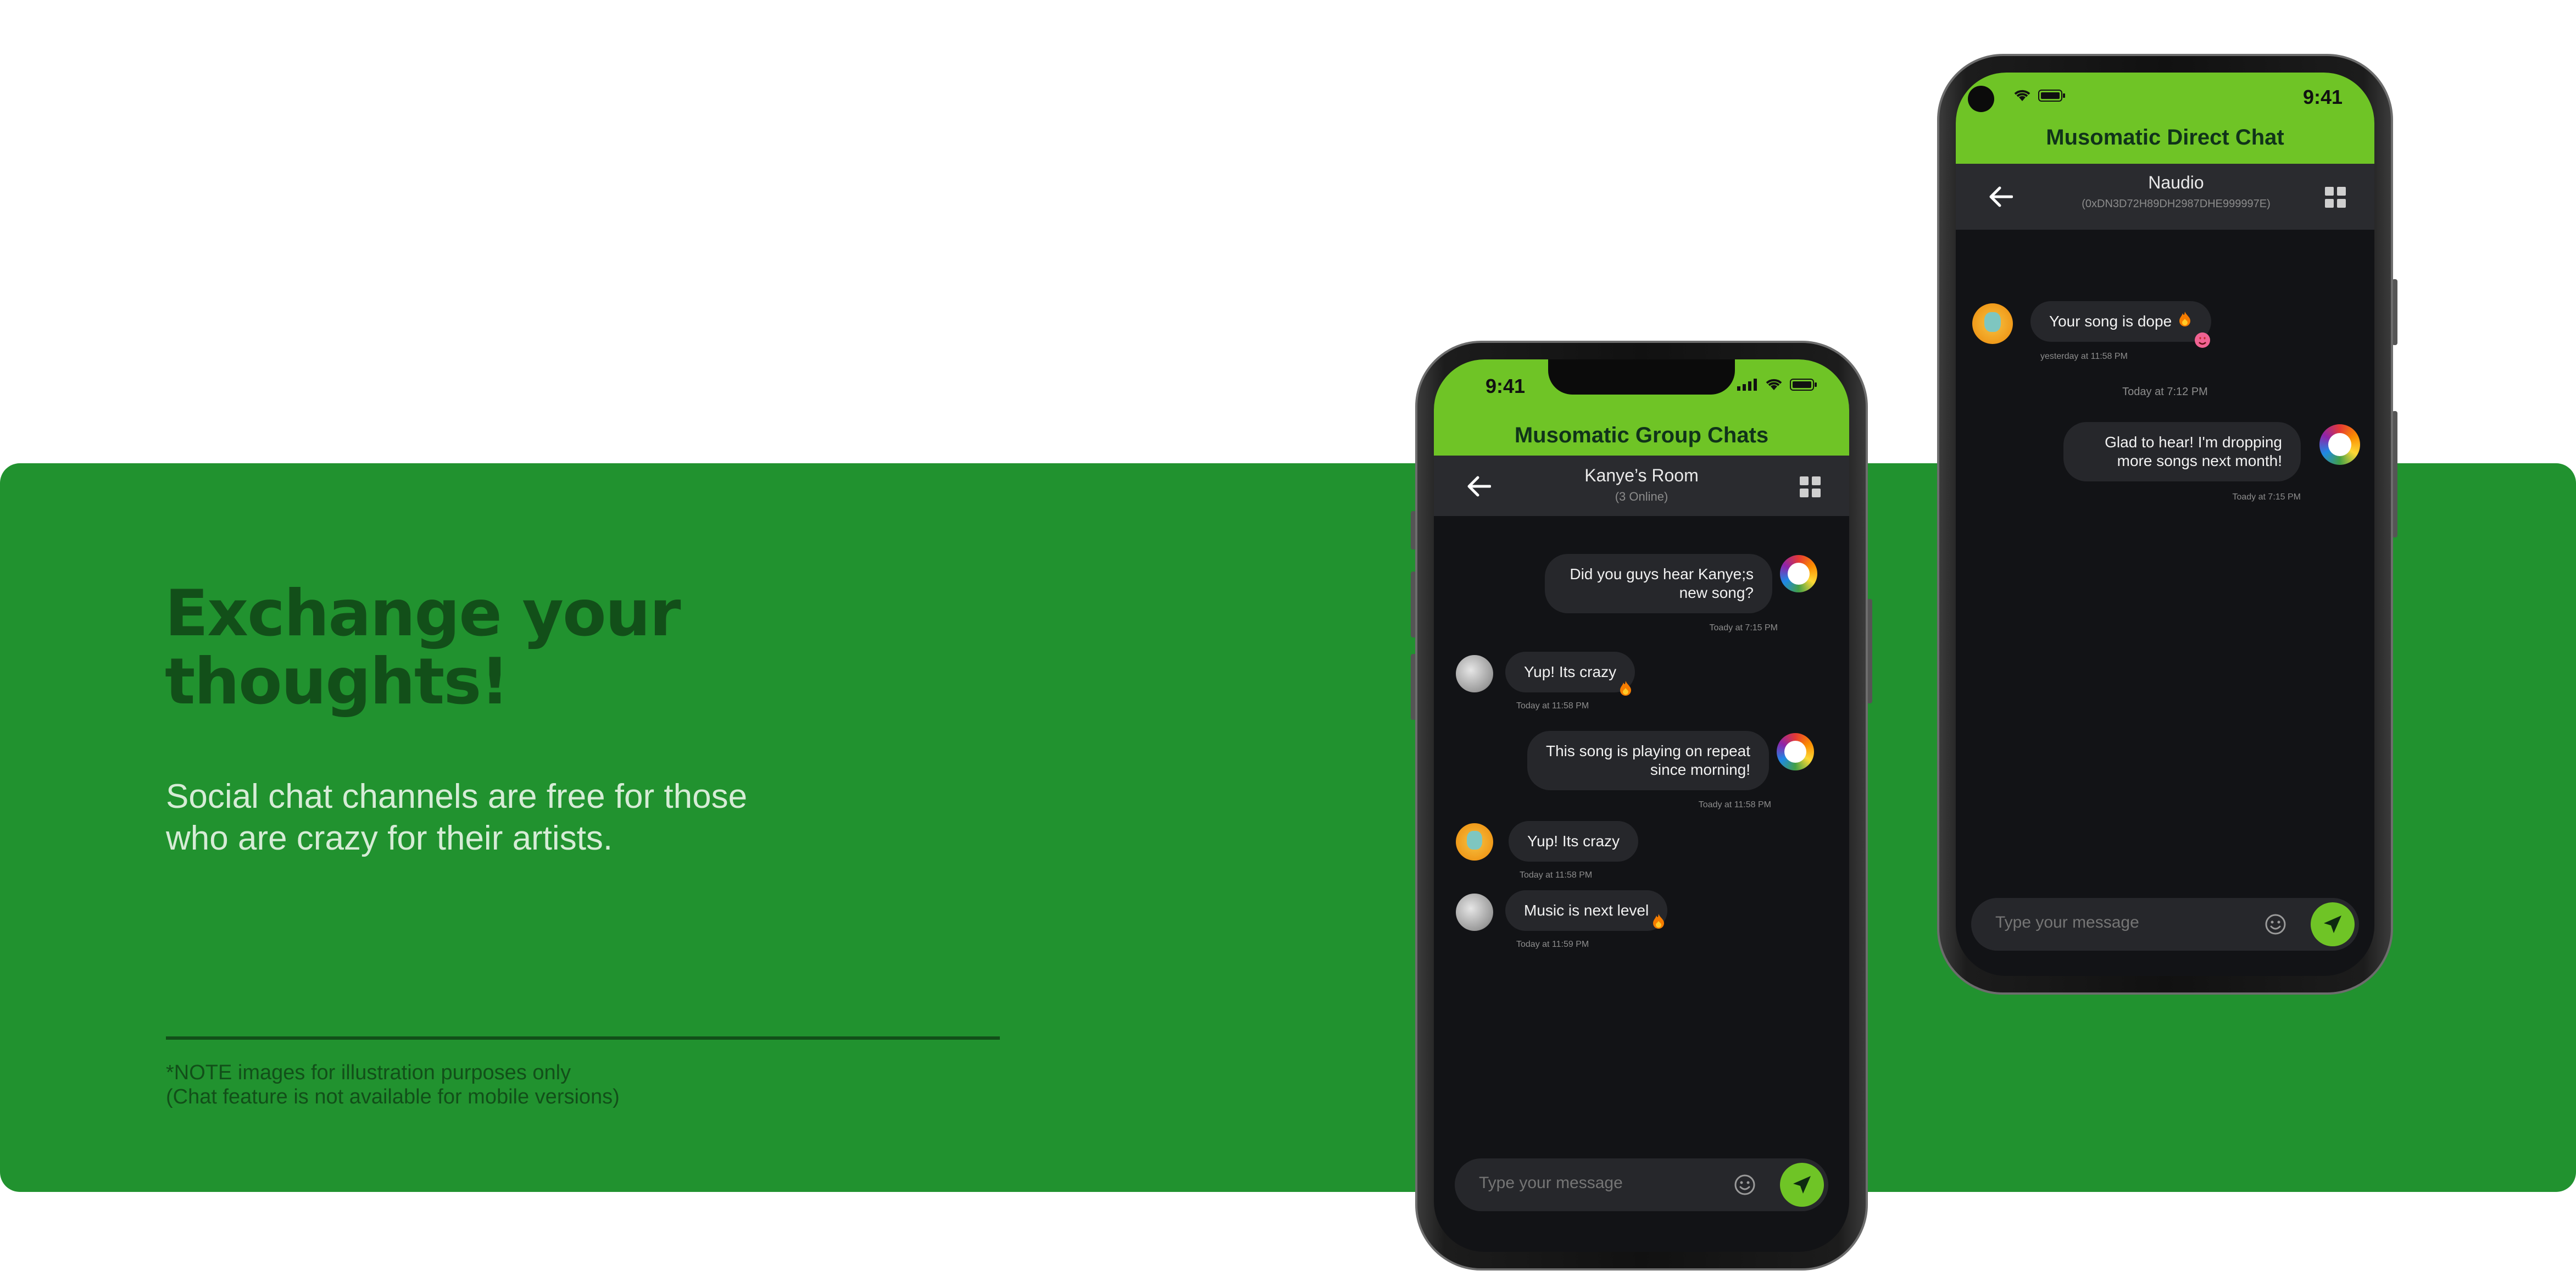 The width and height of the screenshot is (2576, 1287). Describe the element at coordinates (337, 682) in the screenshot. I see `headline-line-2: thoughts!` at that location.